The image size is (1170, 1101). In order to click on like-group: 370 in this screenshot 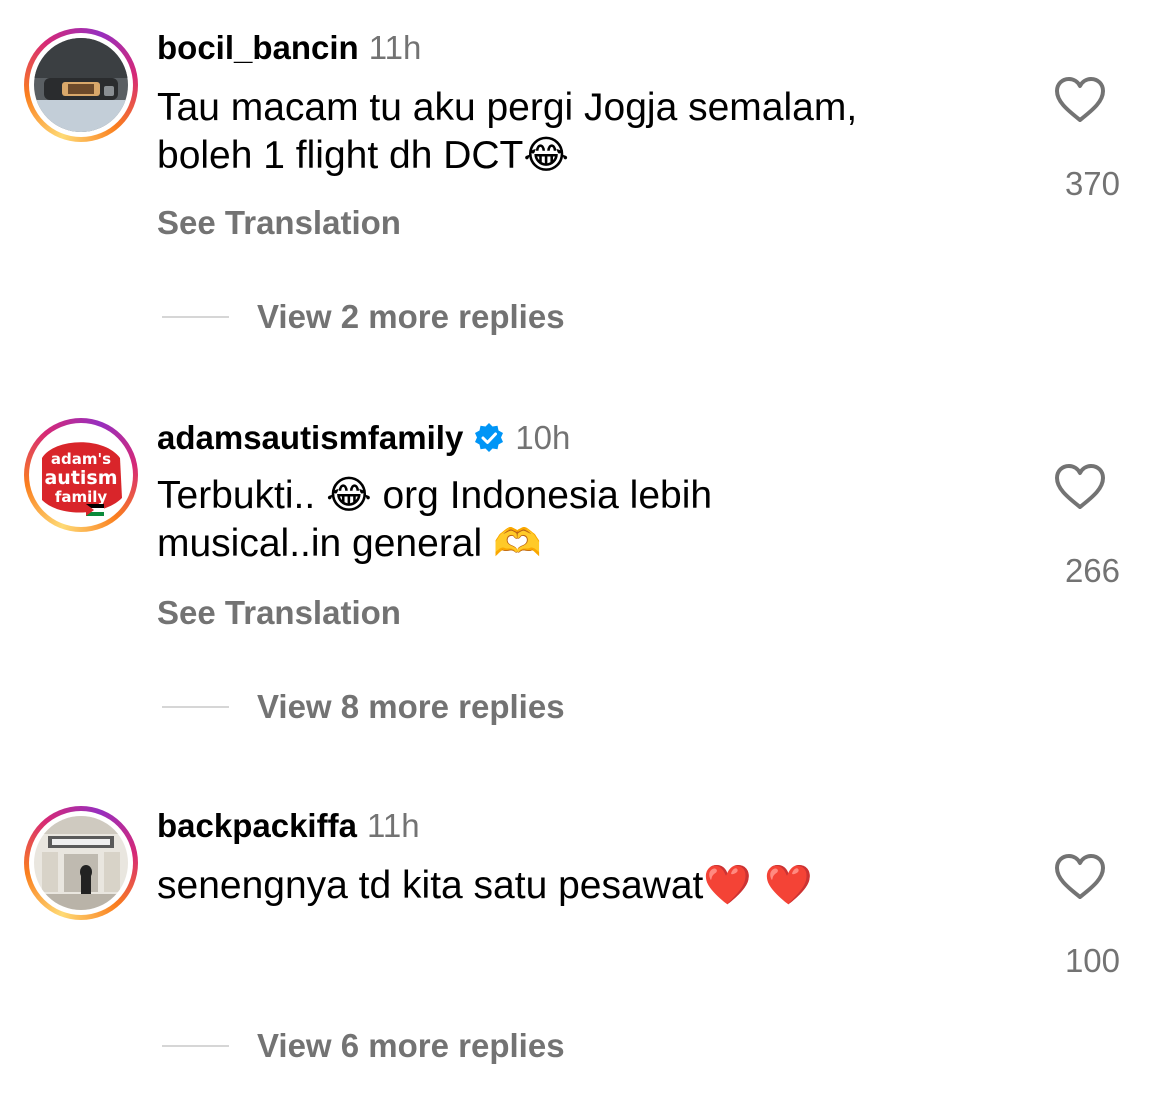, I will do `click(1080, 140)`.